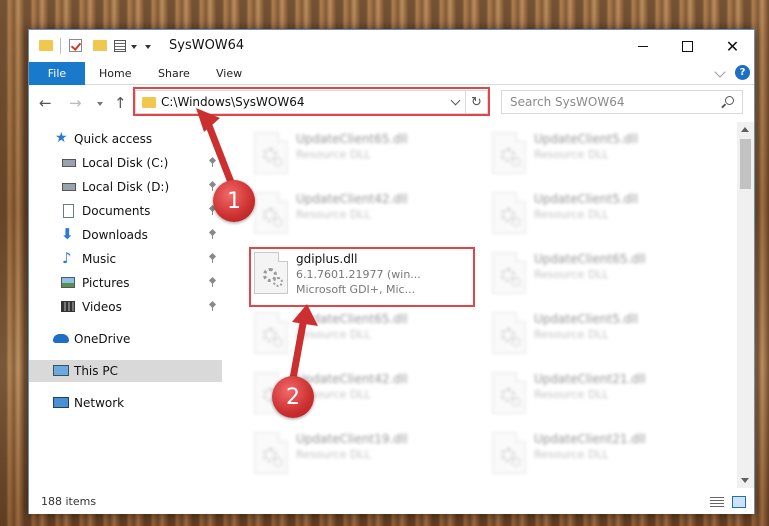 The image size is (769, 526). Describe the element at coordinates (257, 248) in the screenshot. I see `callout-arrows` at that location.